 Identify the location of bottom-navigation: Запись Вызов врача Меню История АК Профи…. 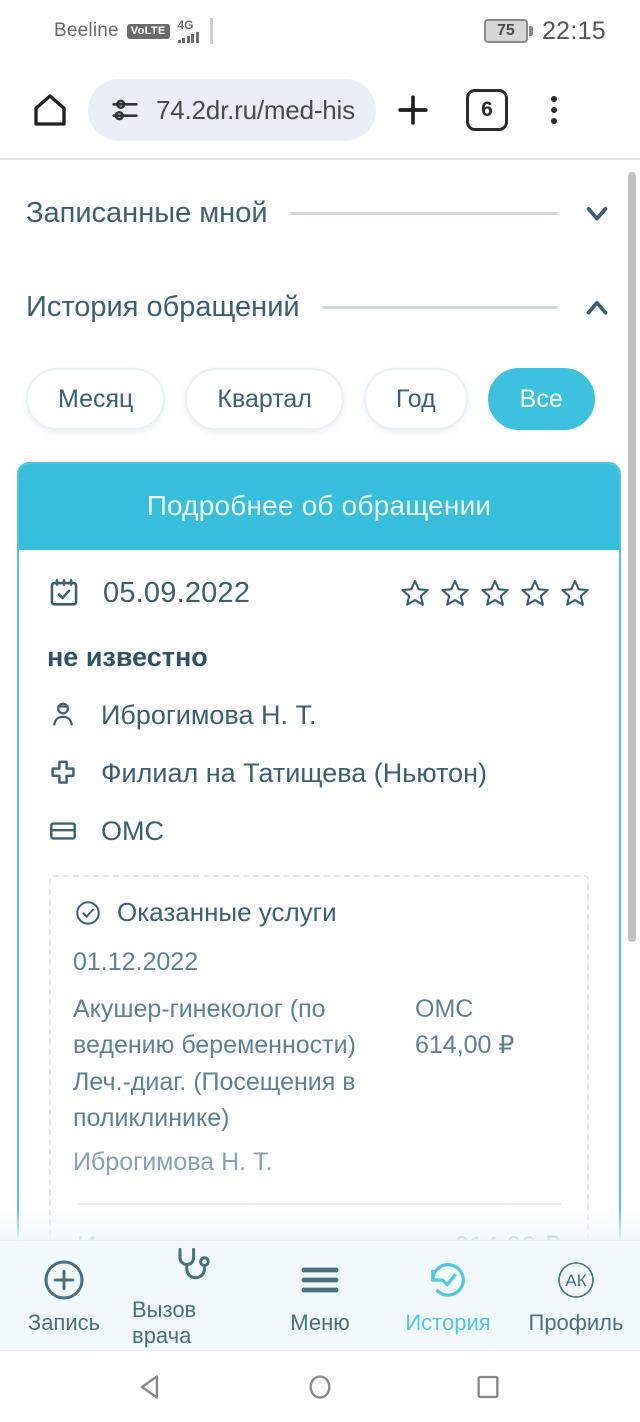
(320, 1295).